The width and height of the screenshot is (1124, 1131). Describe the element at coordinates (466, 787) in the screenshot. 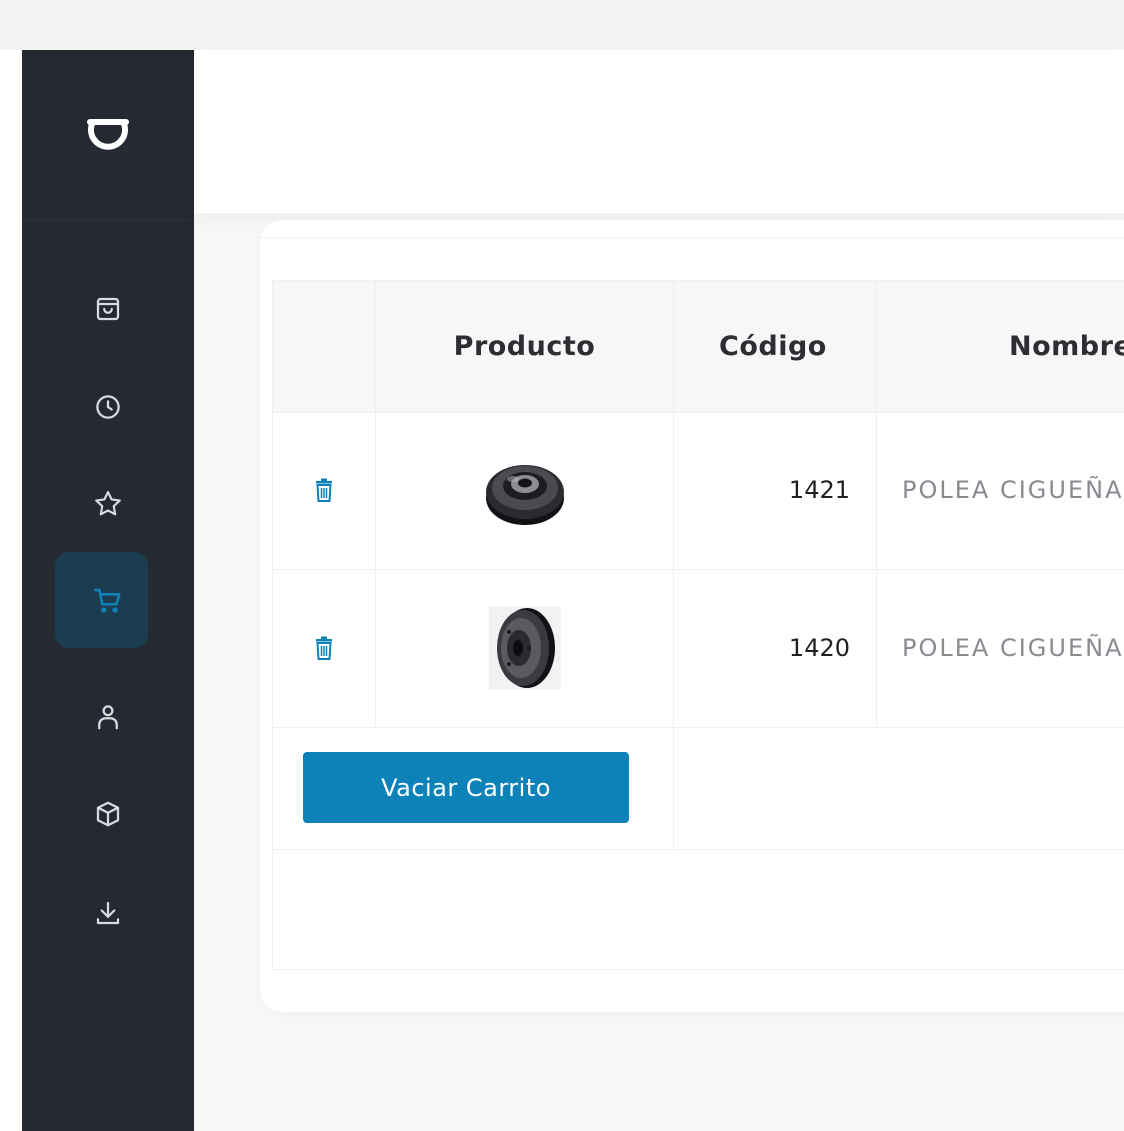

I see `clear-cart-button: Vaciar Carrito` at that location.